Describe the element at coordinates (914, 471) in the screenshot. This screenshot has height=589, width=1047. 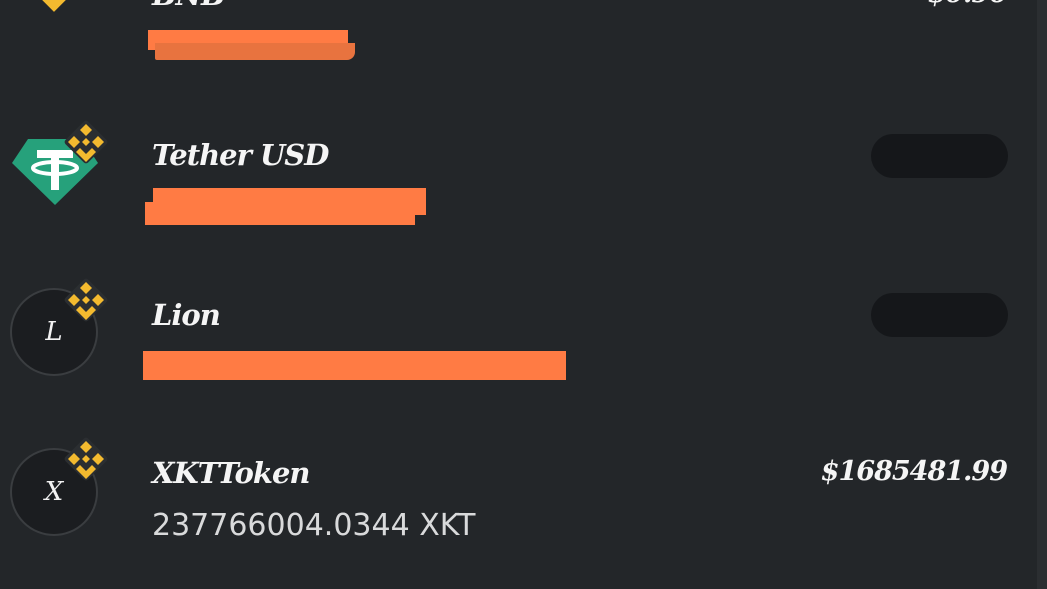
I see `asset-value: $1685481.99` at that location.